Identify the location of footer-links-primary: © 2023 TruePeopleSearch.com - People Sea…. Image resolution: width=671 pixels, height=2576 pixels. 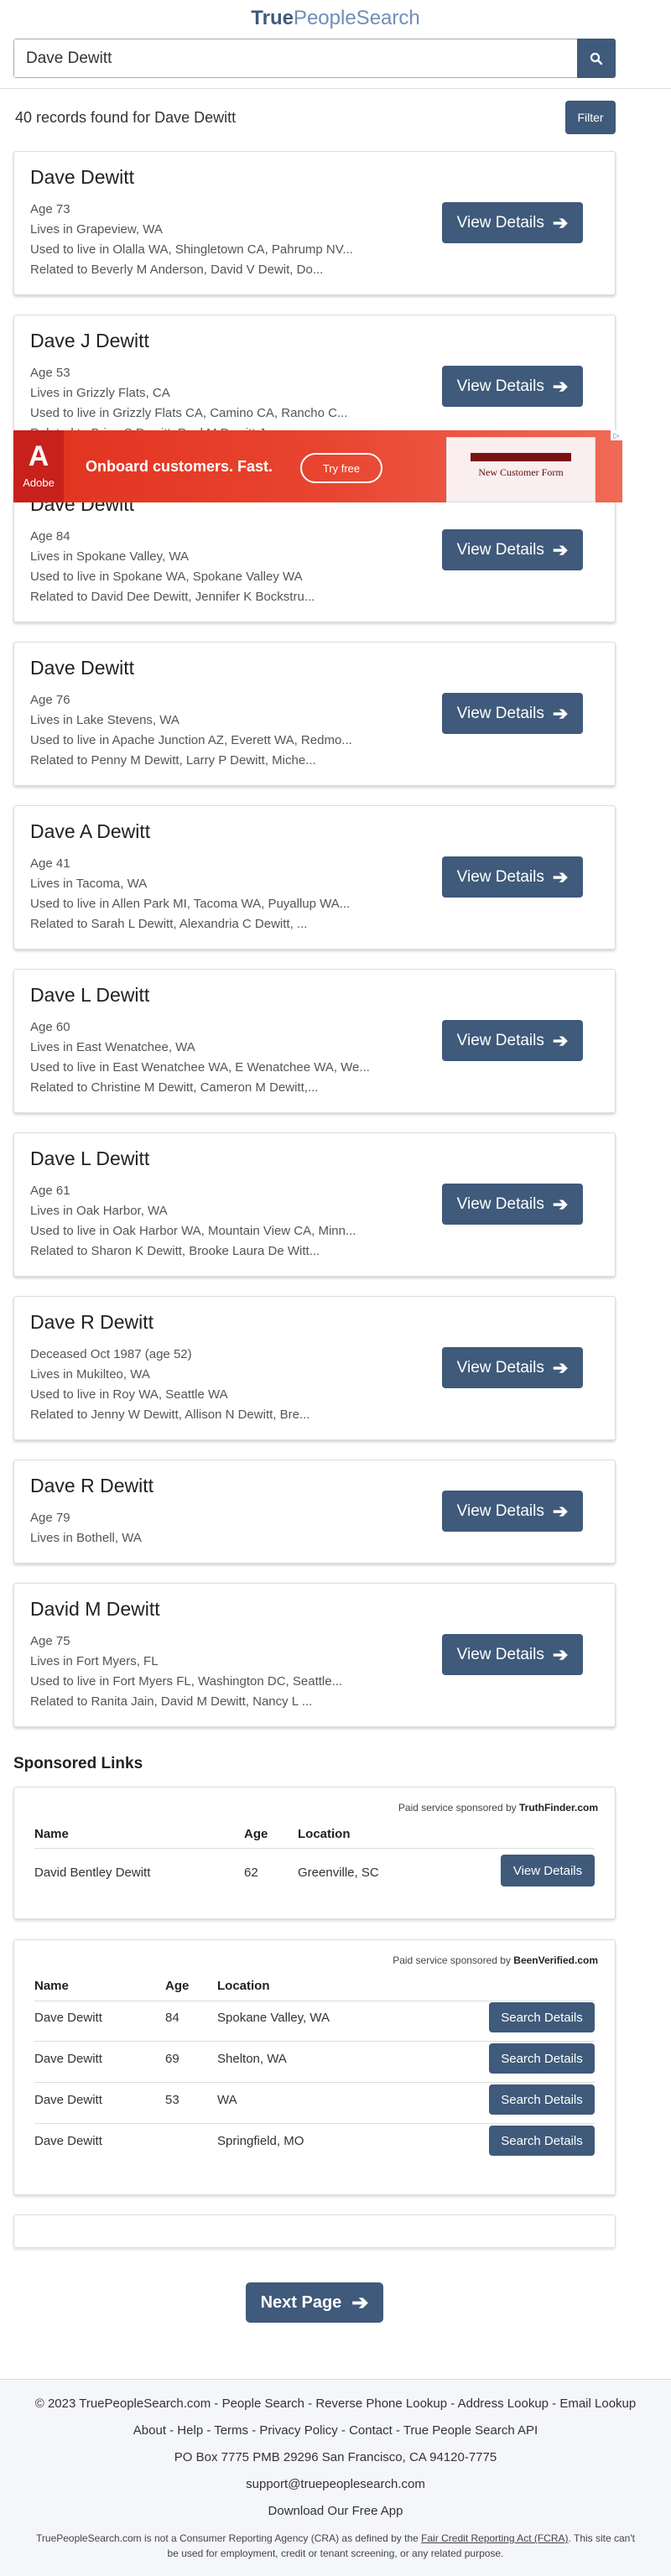
(335, 2403).